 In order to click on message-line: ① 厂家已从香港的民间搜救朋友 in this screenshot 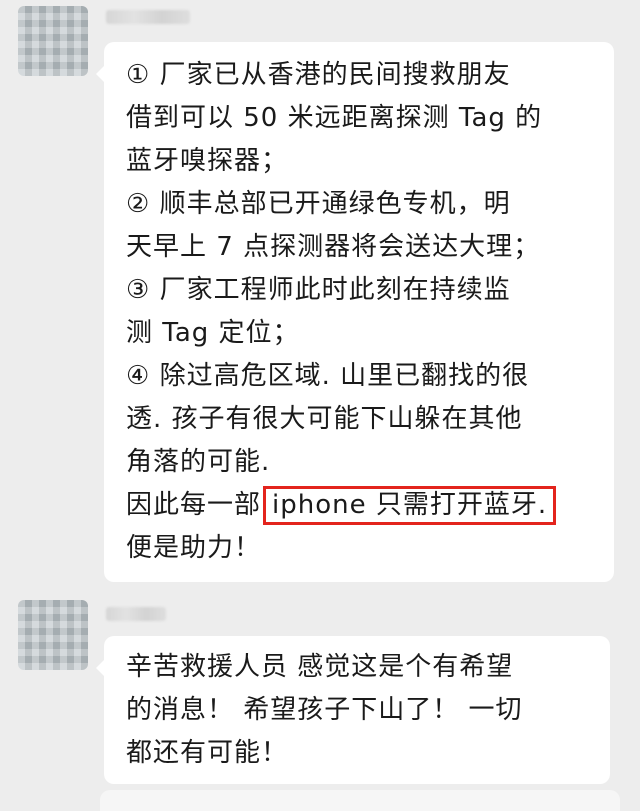, I will do `click(318, 75)`.